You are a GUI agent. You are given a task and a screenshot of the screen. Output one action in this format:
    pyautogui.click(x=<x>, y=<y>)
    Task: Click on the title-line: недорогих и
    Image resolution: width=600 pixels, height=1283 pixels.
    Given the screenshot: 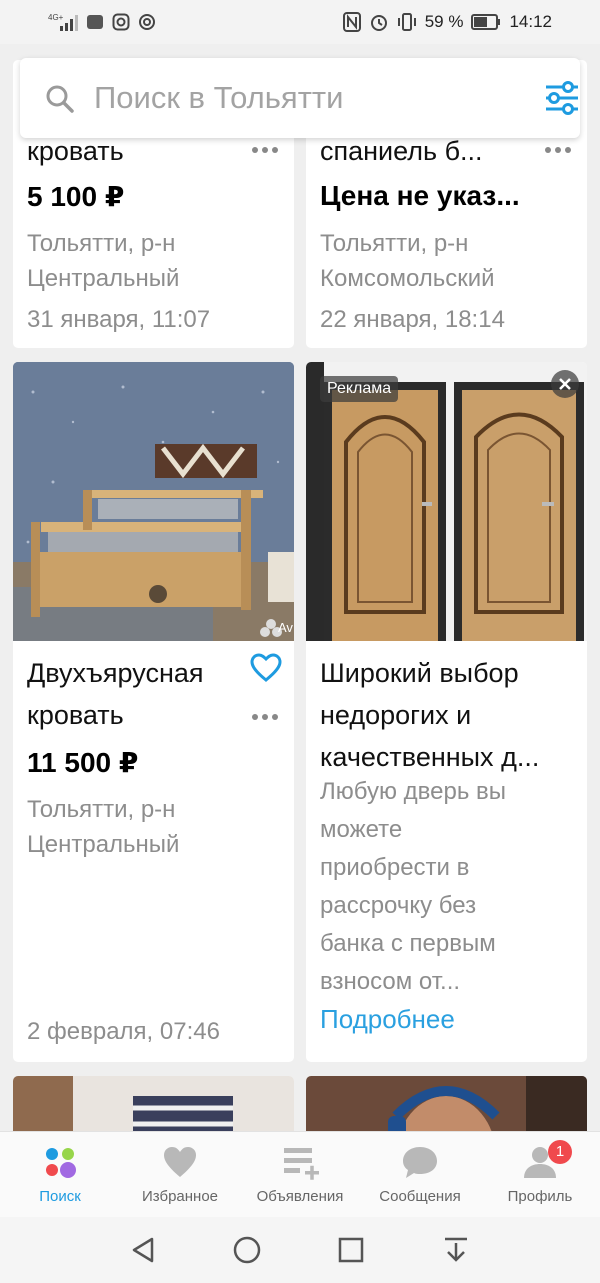 What is the action you would take?
    pyautogui.click(x=396, y=715)
    